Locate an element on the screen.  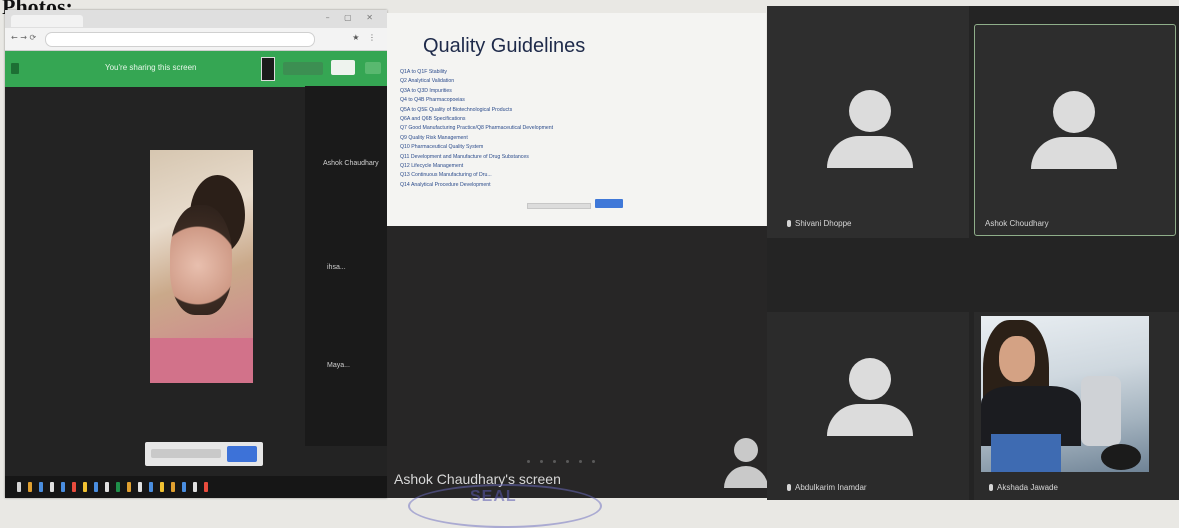
guideline-item: Q6A and Q6B Specifications is located at coordinates (476, 119).